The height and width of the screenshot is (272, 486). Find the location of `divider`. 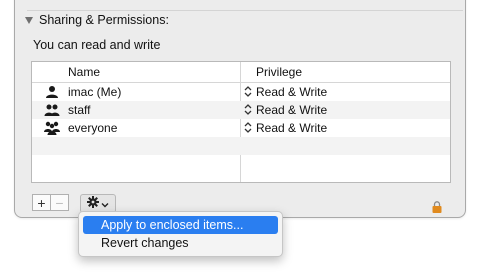

divider is located at coordinates (245, 10).